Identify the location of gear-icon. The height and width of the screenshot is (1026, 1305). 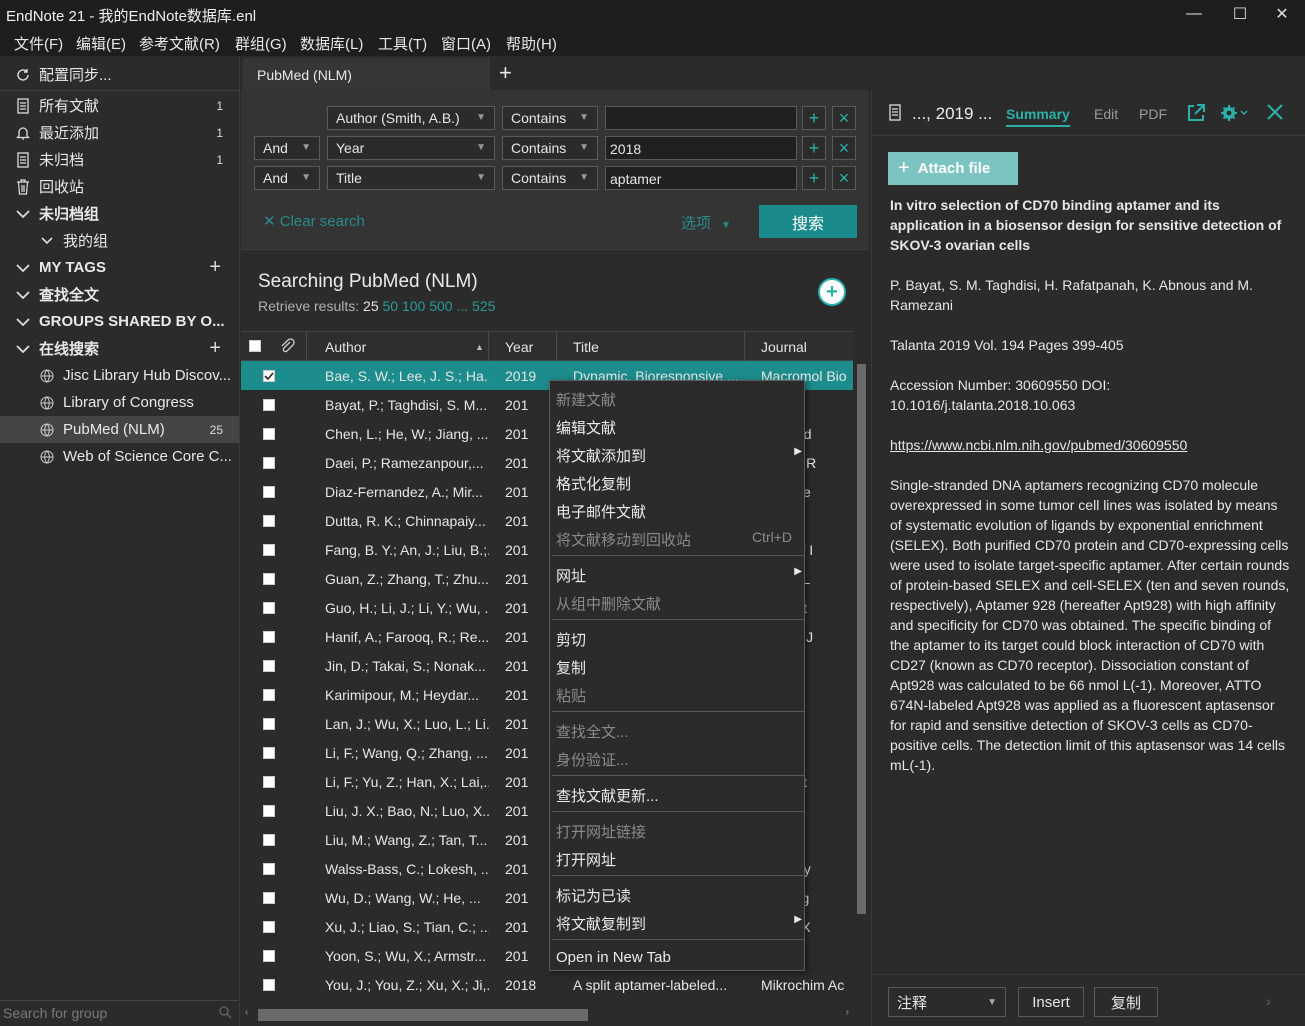
(1234, 113).